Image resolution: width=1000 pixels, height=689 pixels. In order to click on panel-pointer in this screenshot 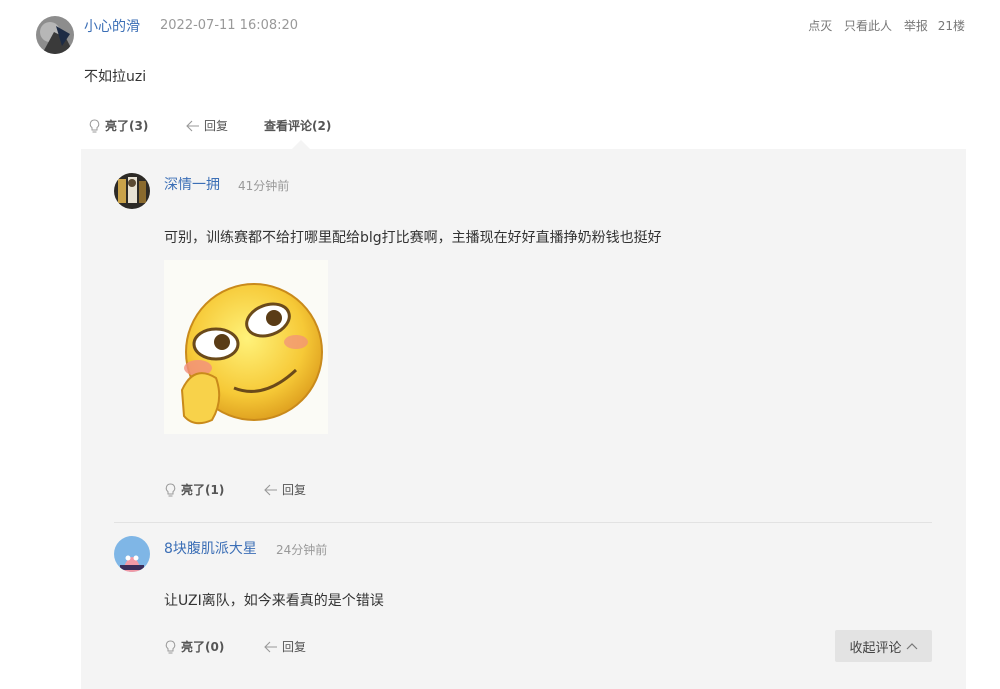, I will do `click(301, 144)`.